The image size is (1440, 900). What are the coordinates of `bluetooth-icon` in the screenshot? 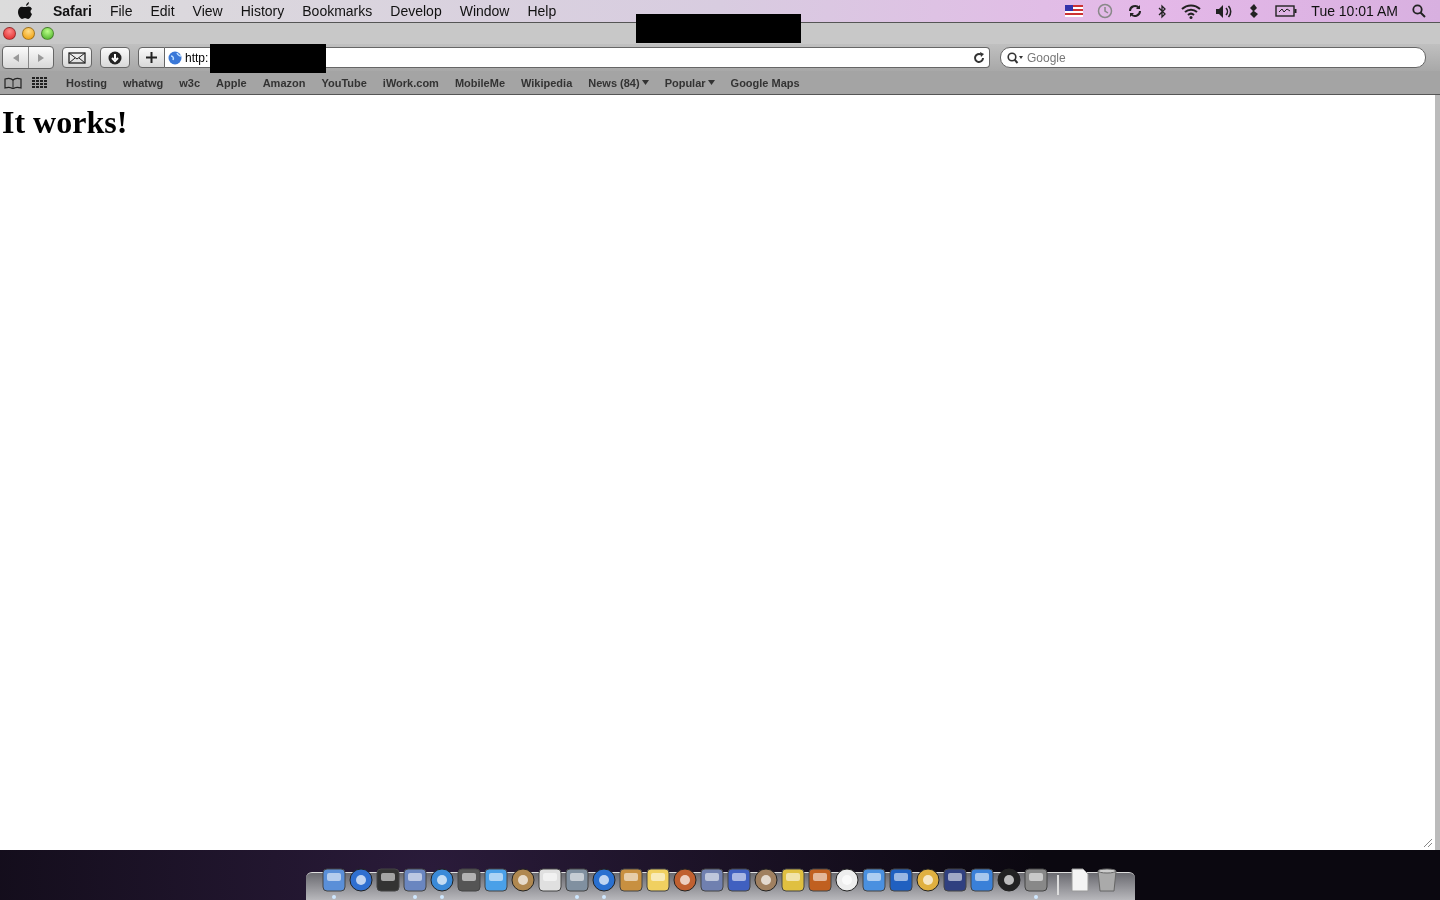 It's located at (1162, 11).